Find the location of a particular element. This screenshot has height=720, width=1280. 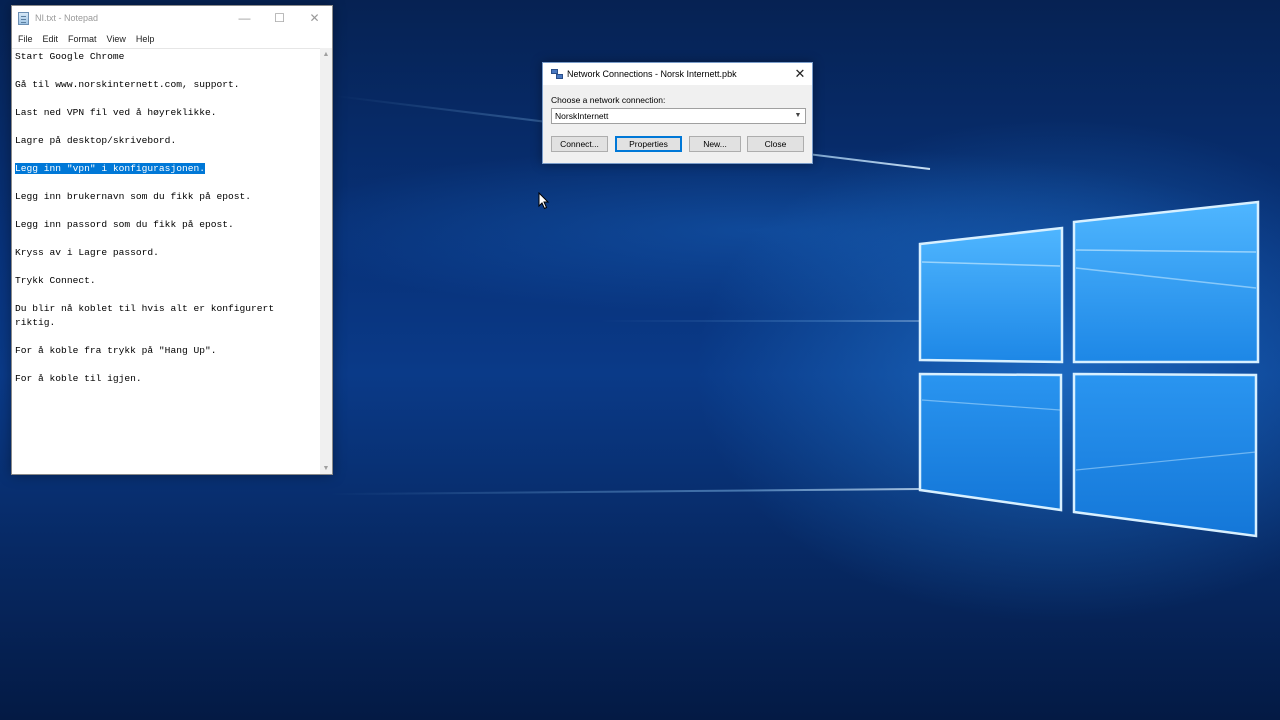

text-line: Legg inn passord som du fikk på epost. is located at coordinates (166, 225).